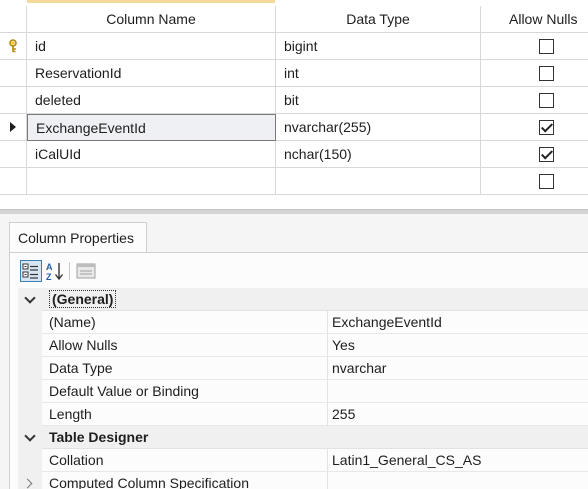 Image resolution: width=588 pixels, height=489 pixels. I want to click on properties-toolbar: A Z, so click(303, 272).